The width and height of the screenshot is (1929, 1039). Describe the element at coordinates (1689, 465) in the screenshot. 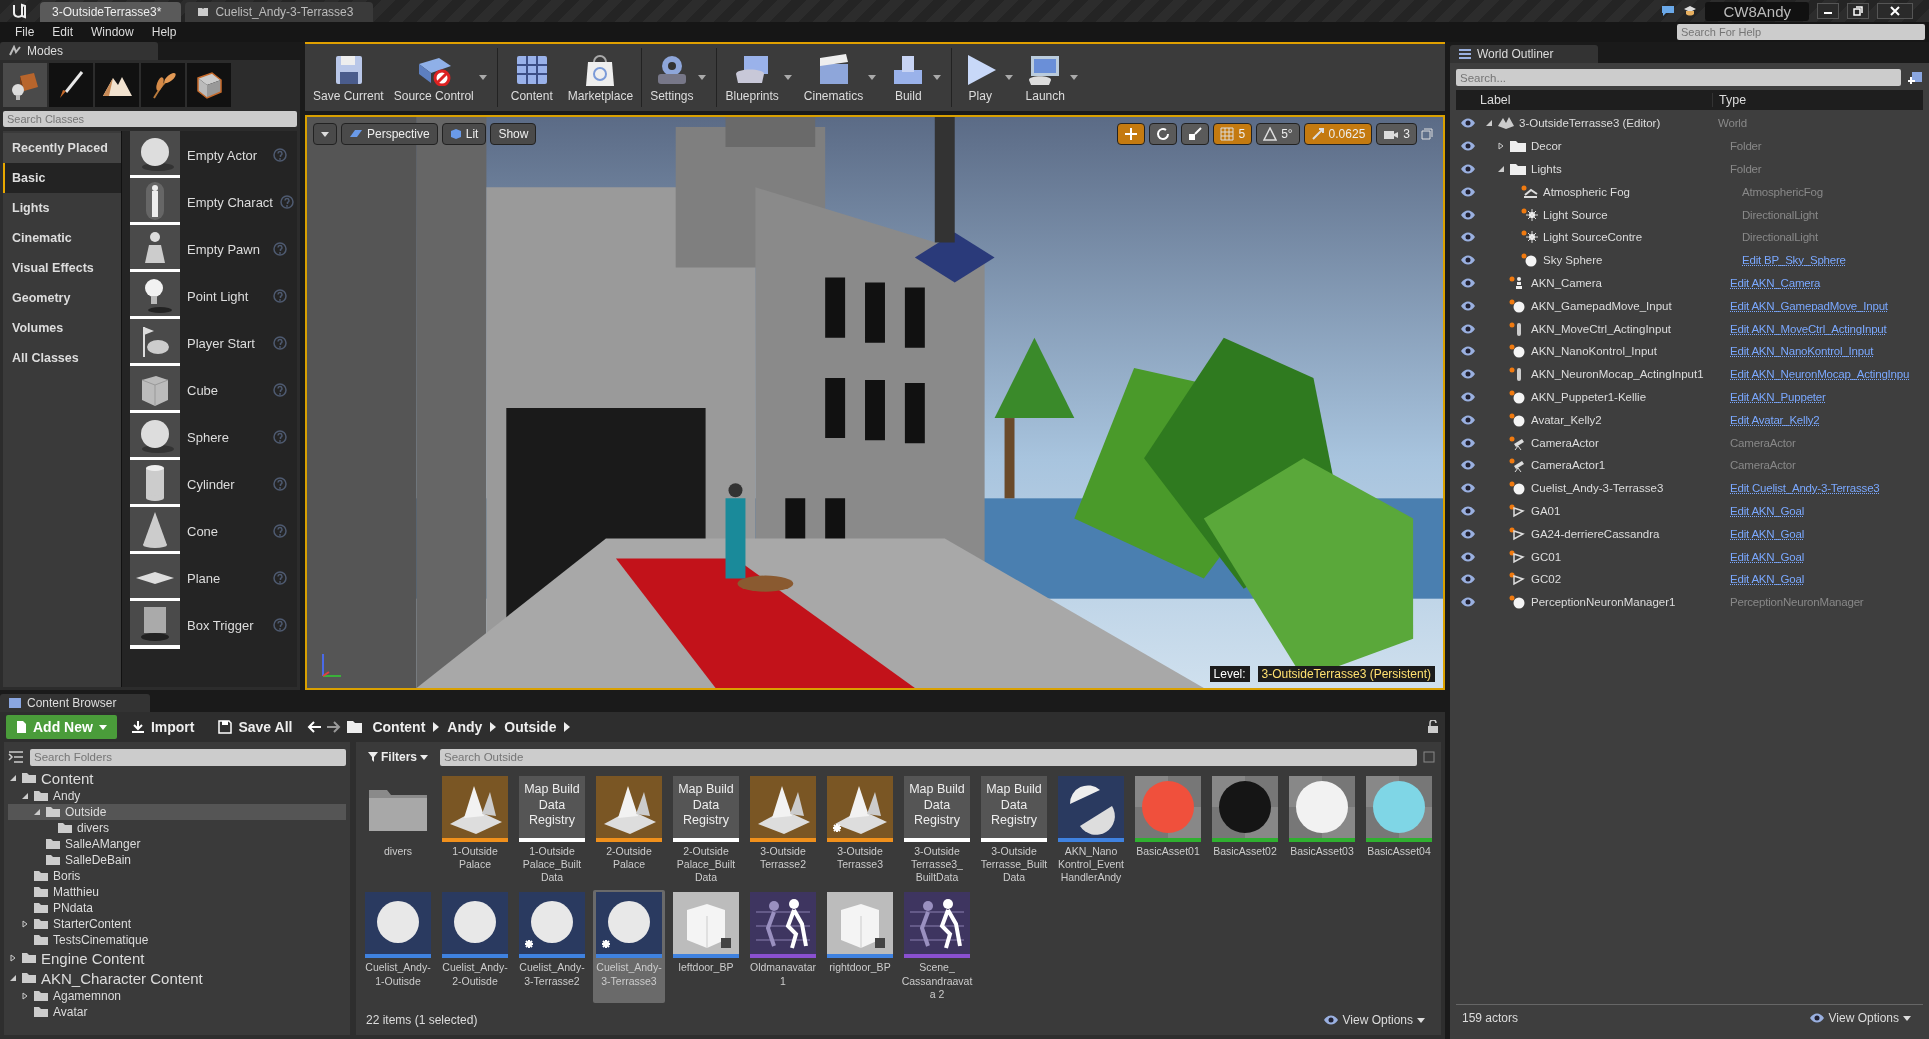

I see `outliner-row: CameraActor1 CameraActor` at that location.